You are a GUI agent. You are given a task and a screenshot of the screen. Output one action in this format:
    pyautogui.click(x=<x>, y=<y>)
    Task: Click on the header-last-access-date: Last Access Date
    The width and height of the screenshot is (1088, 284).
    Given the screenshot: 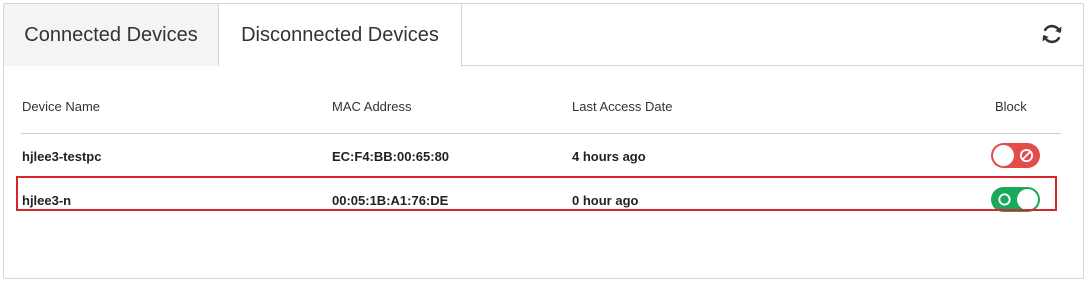 What is the action you would take?
    pyautogui.click(x=622, y=106)
    